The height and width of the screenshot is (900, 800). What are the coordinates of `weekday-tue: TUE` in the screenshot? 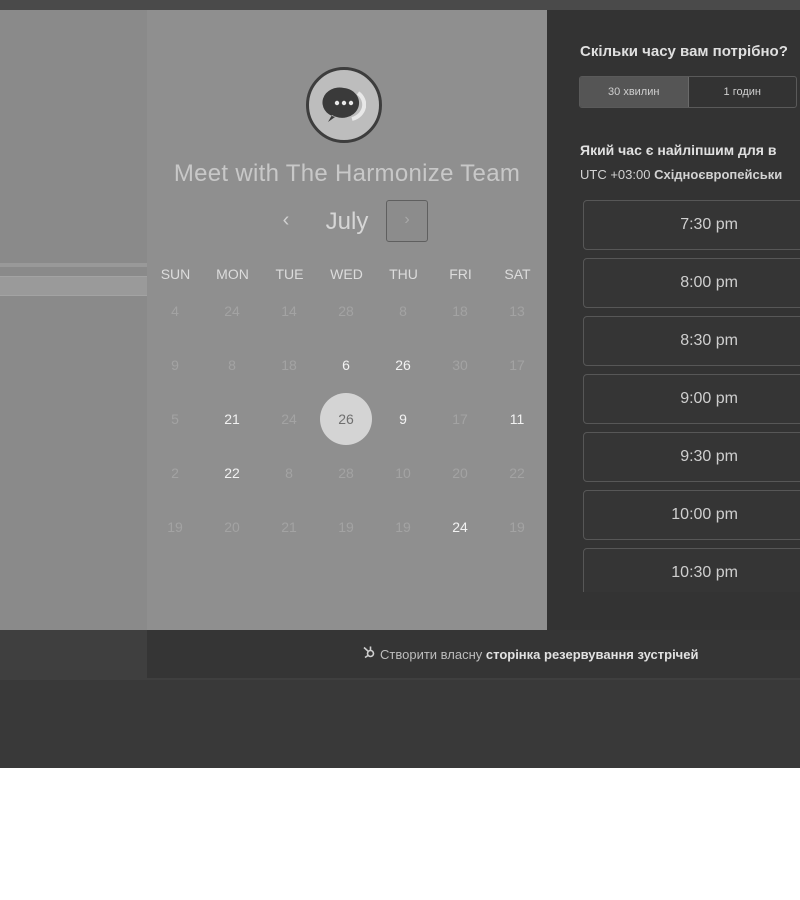 It's located at (289, 274).